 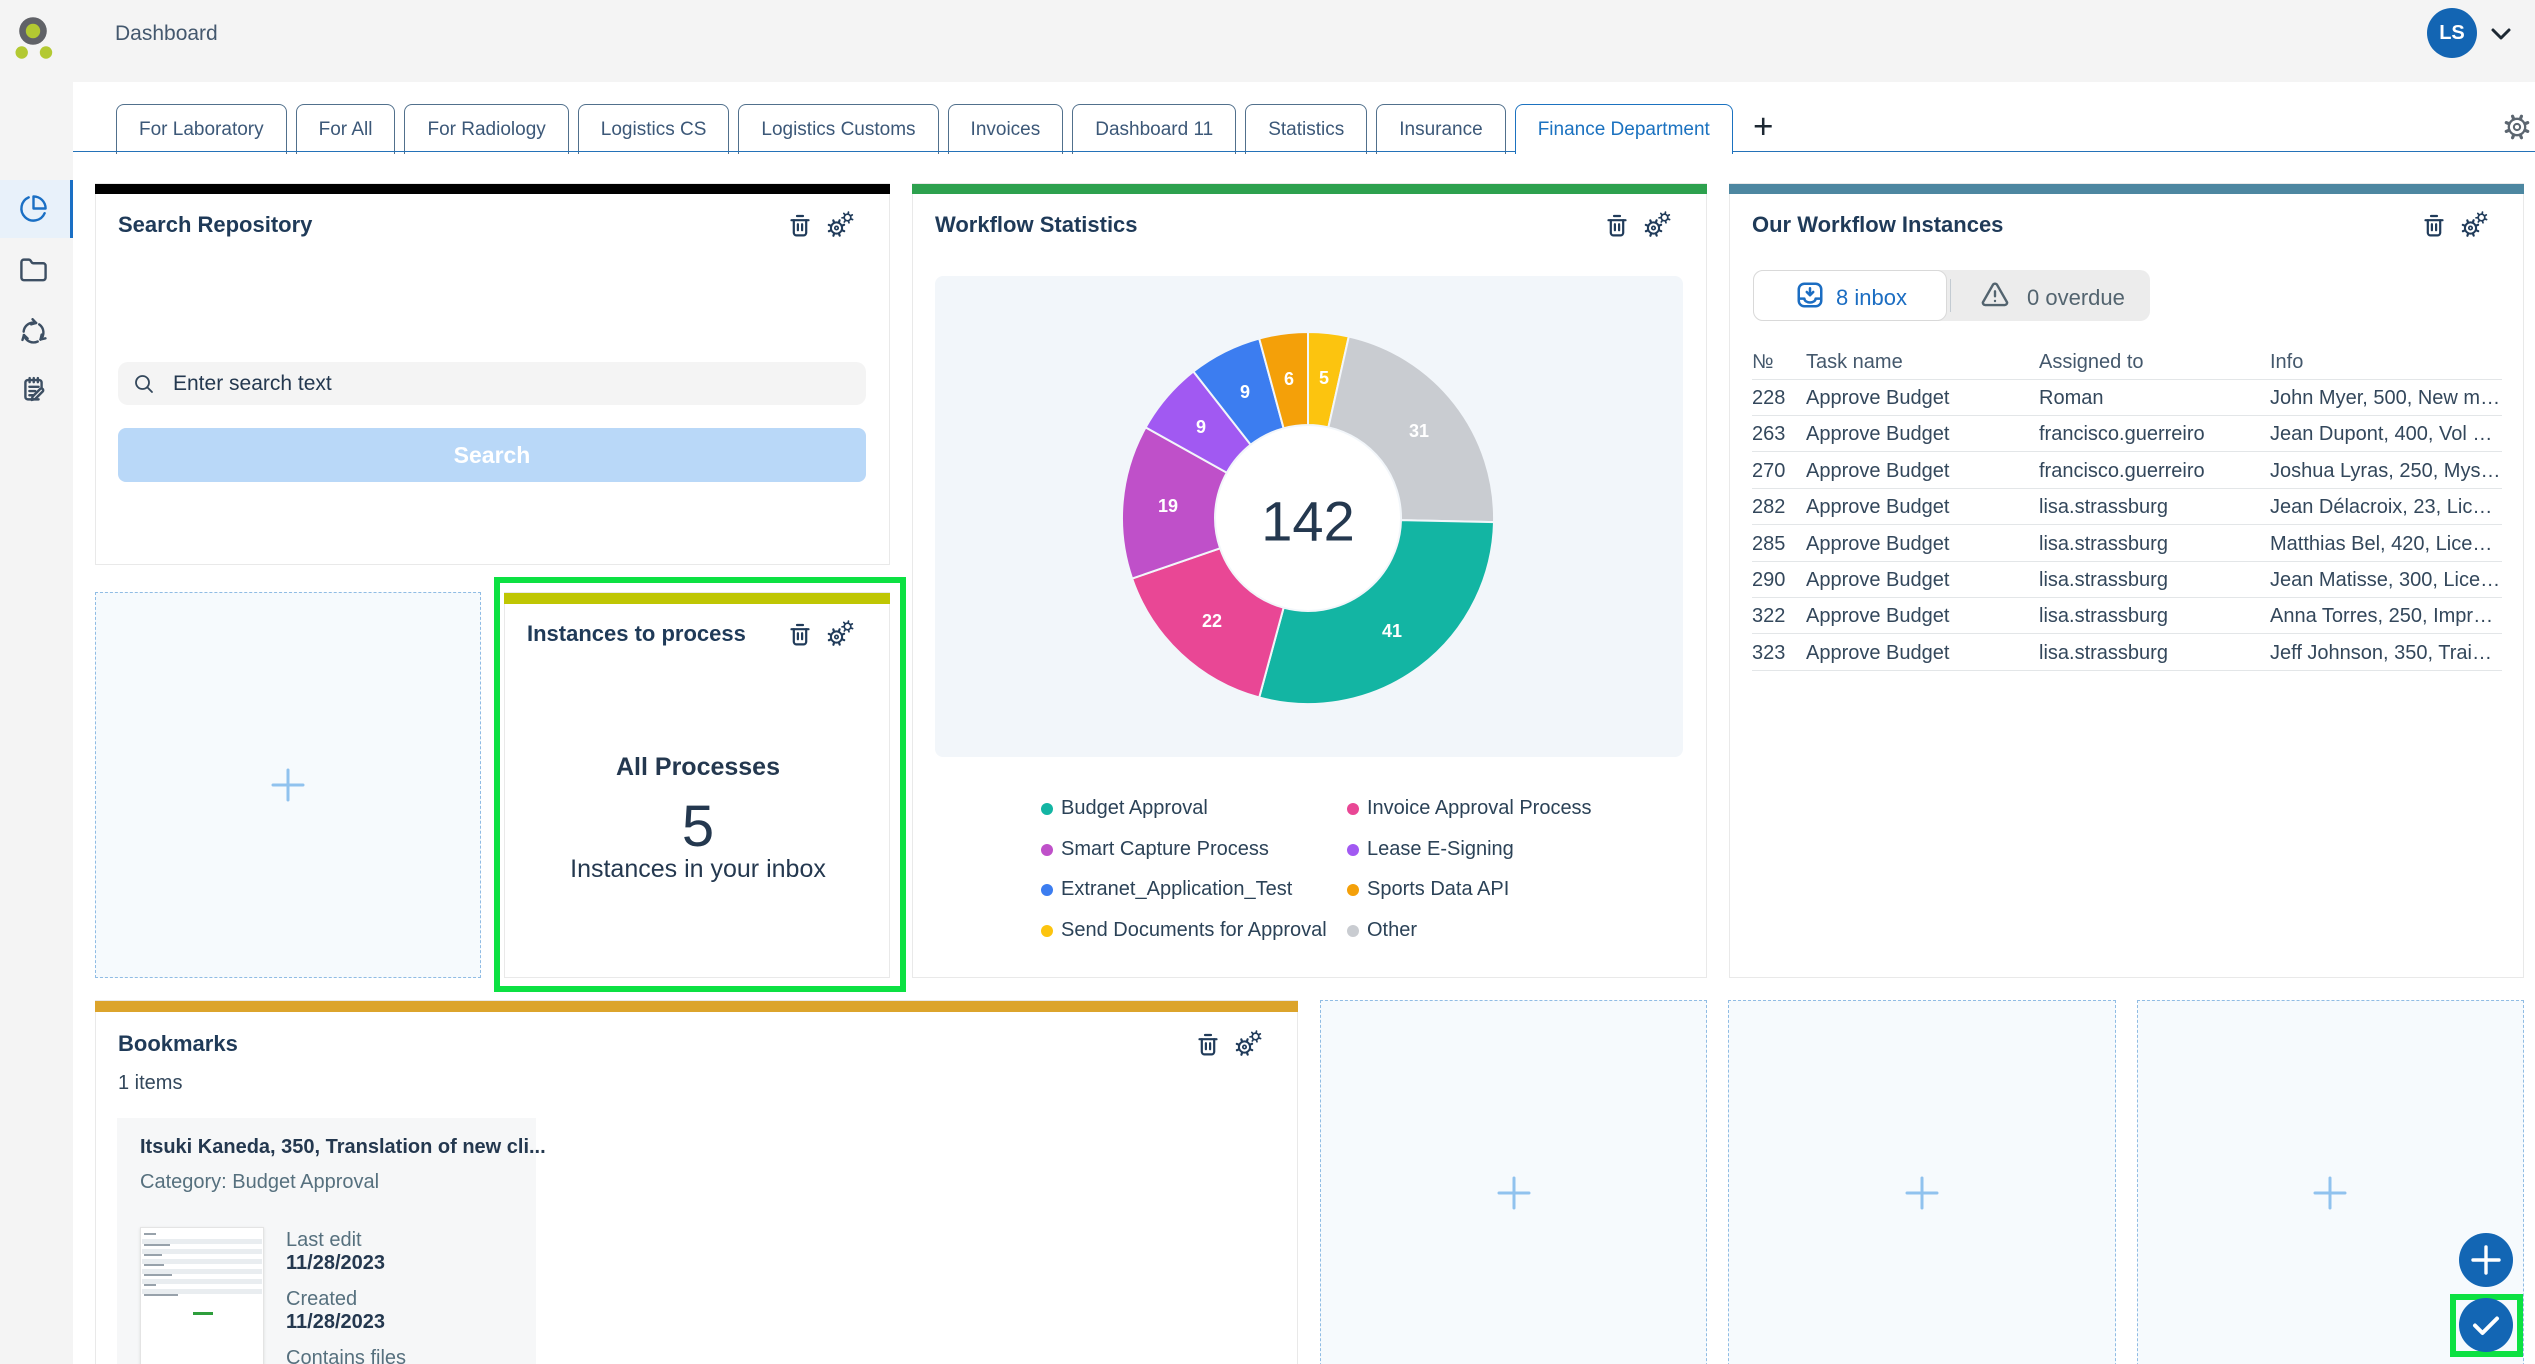 What do you see at coordinates (1212, 621) in the screenshot?
I see `svg-text: 22` at bounding box center [1212, 621].